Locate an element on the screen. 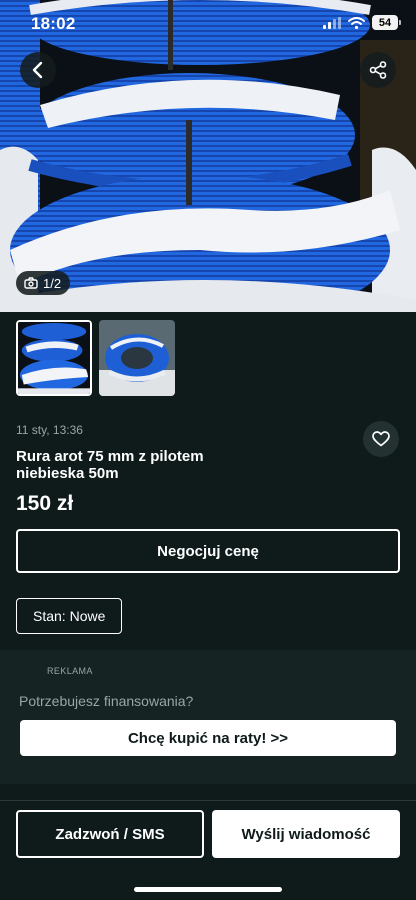 The height and width of the screenshot is (900, 416). favorite-button is located at coordinates (381, 439).